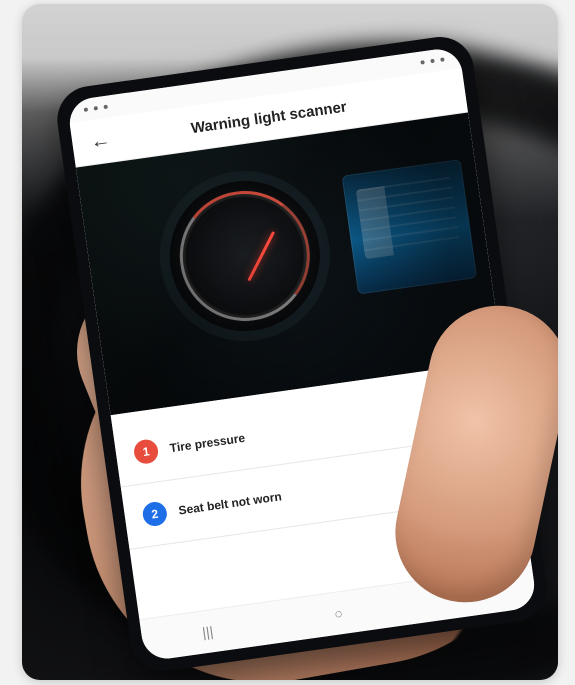 This screenshot has width=575, height=685. I want to click on status-right, so click(432, 61).